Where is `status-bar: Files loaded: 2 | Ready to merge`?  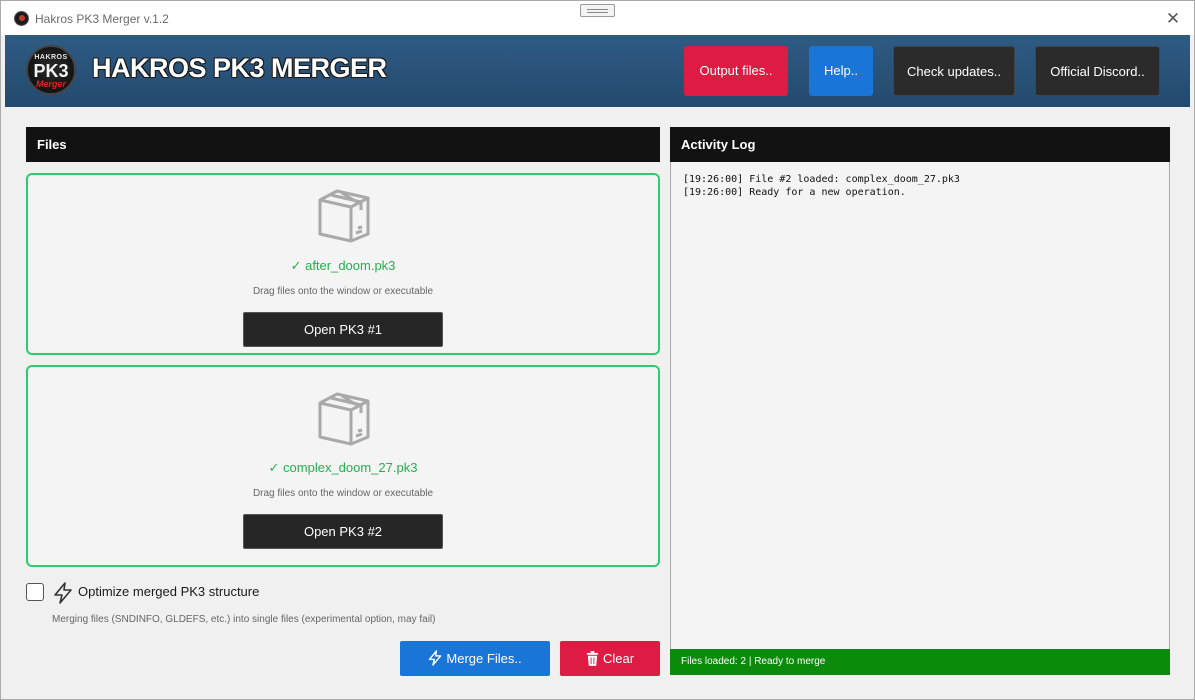
status-bar: Files loaded: 2 | Ready to merge is located at coordinates (920, 662).